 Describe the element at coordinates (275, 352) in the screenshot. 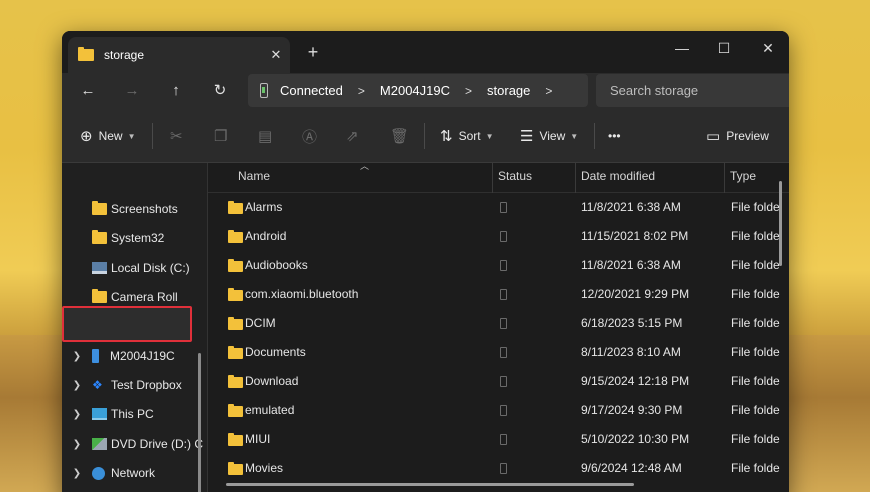

I see `file-name: Documents` at that location.